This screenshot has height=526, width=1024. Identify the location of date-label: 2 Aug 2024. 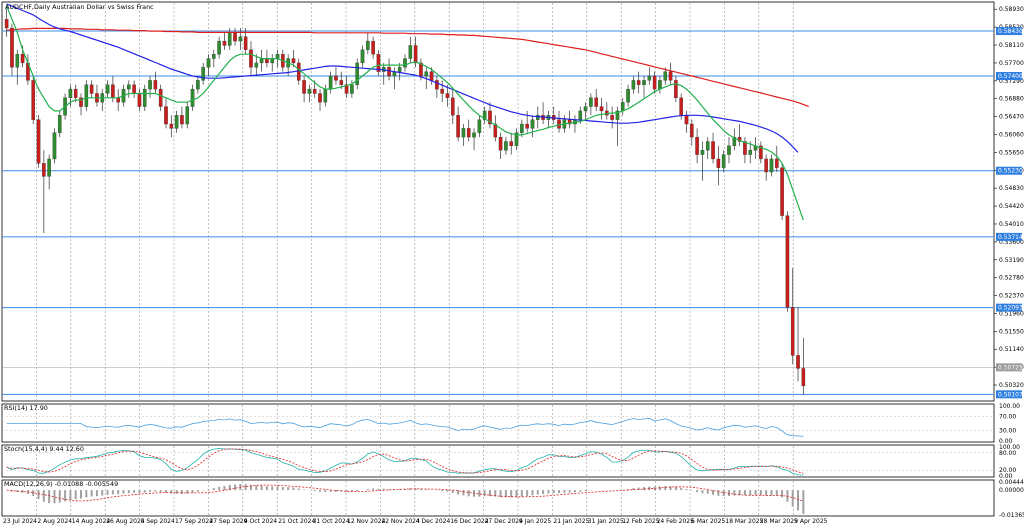
(54, 521).